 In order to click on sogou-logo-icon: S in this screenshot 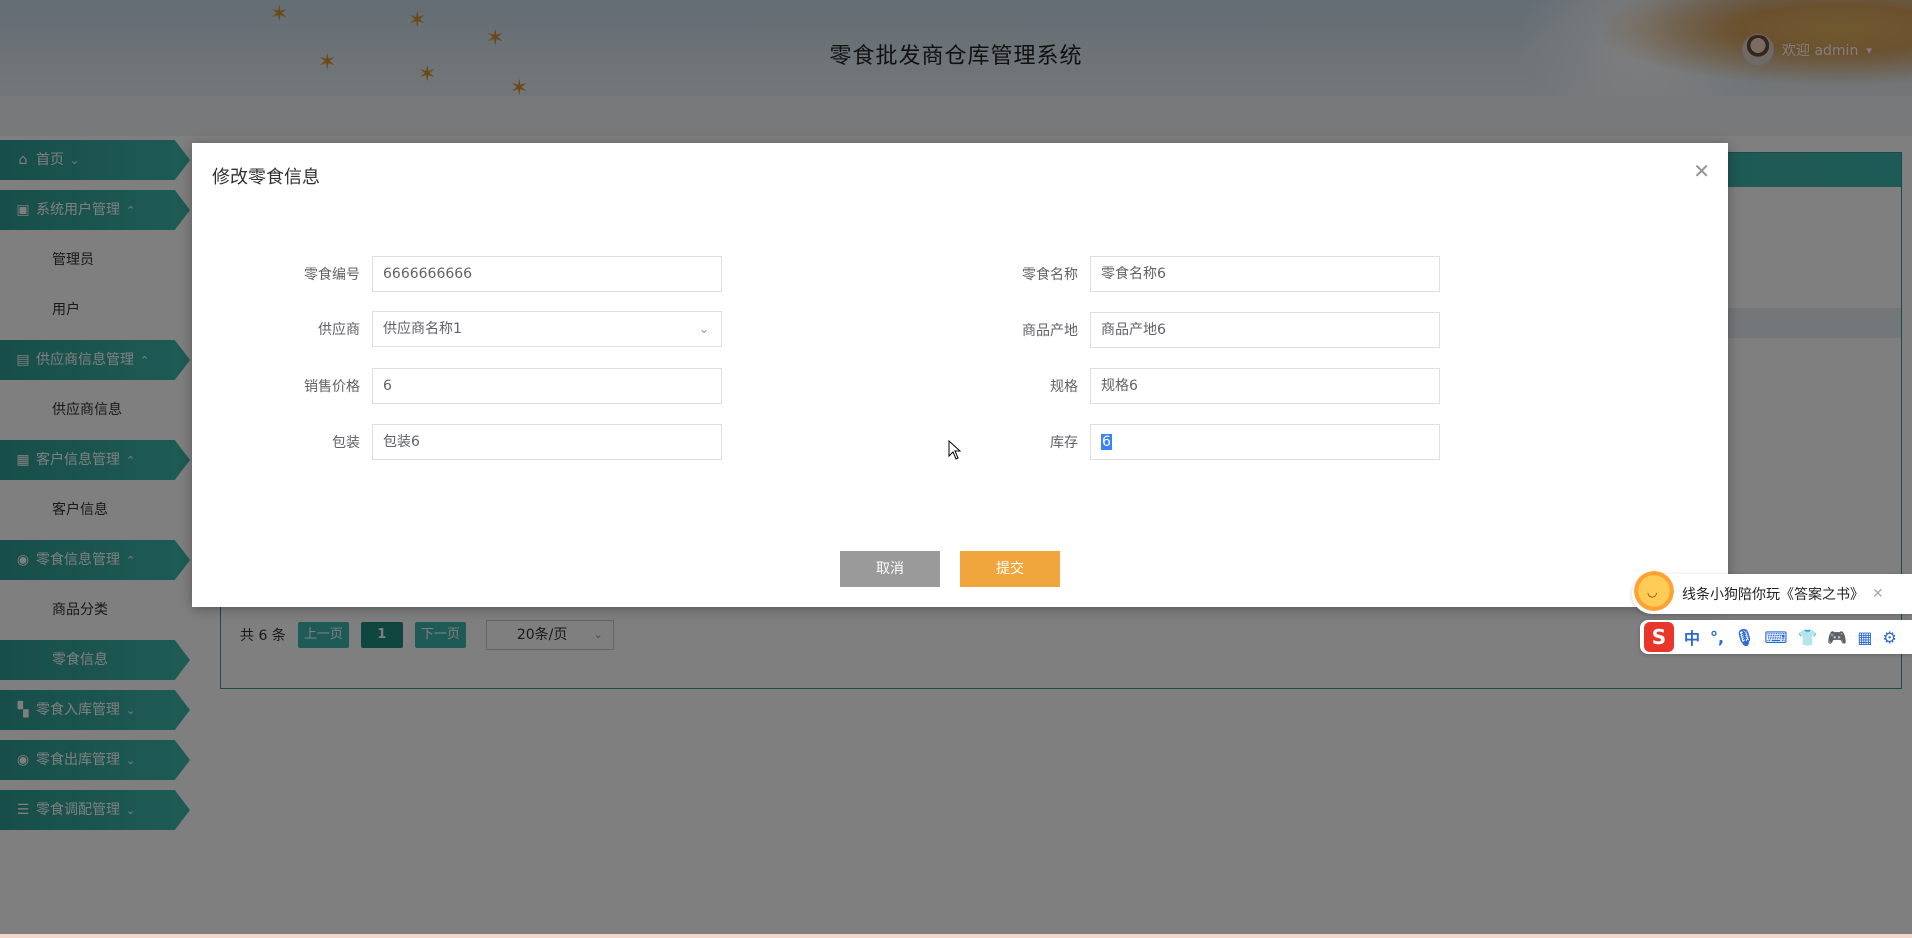, I will do `click(1659, 637)`.